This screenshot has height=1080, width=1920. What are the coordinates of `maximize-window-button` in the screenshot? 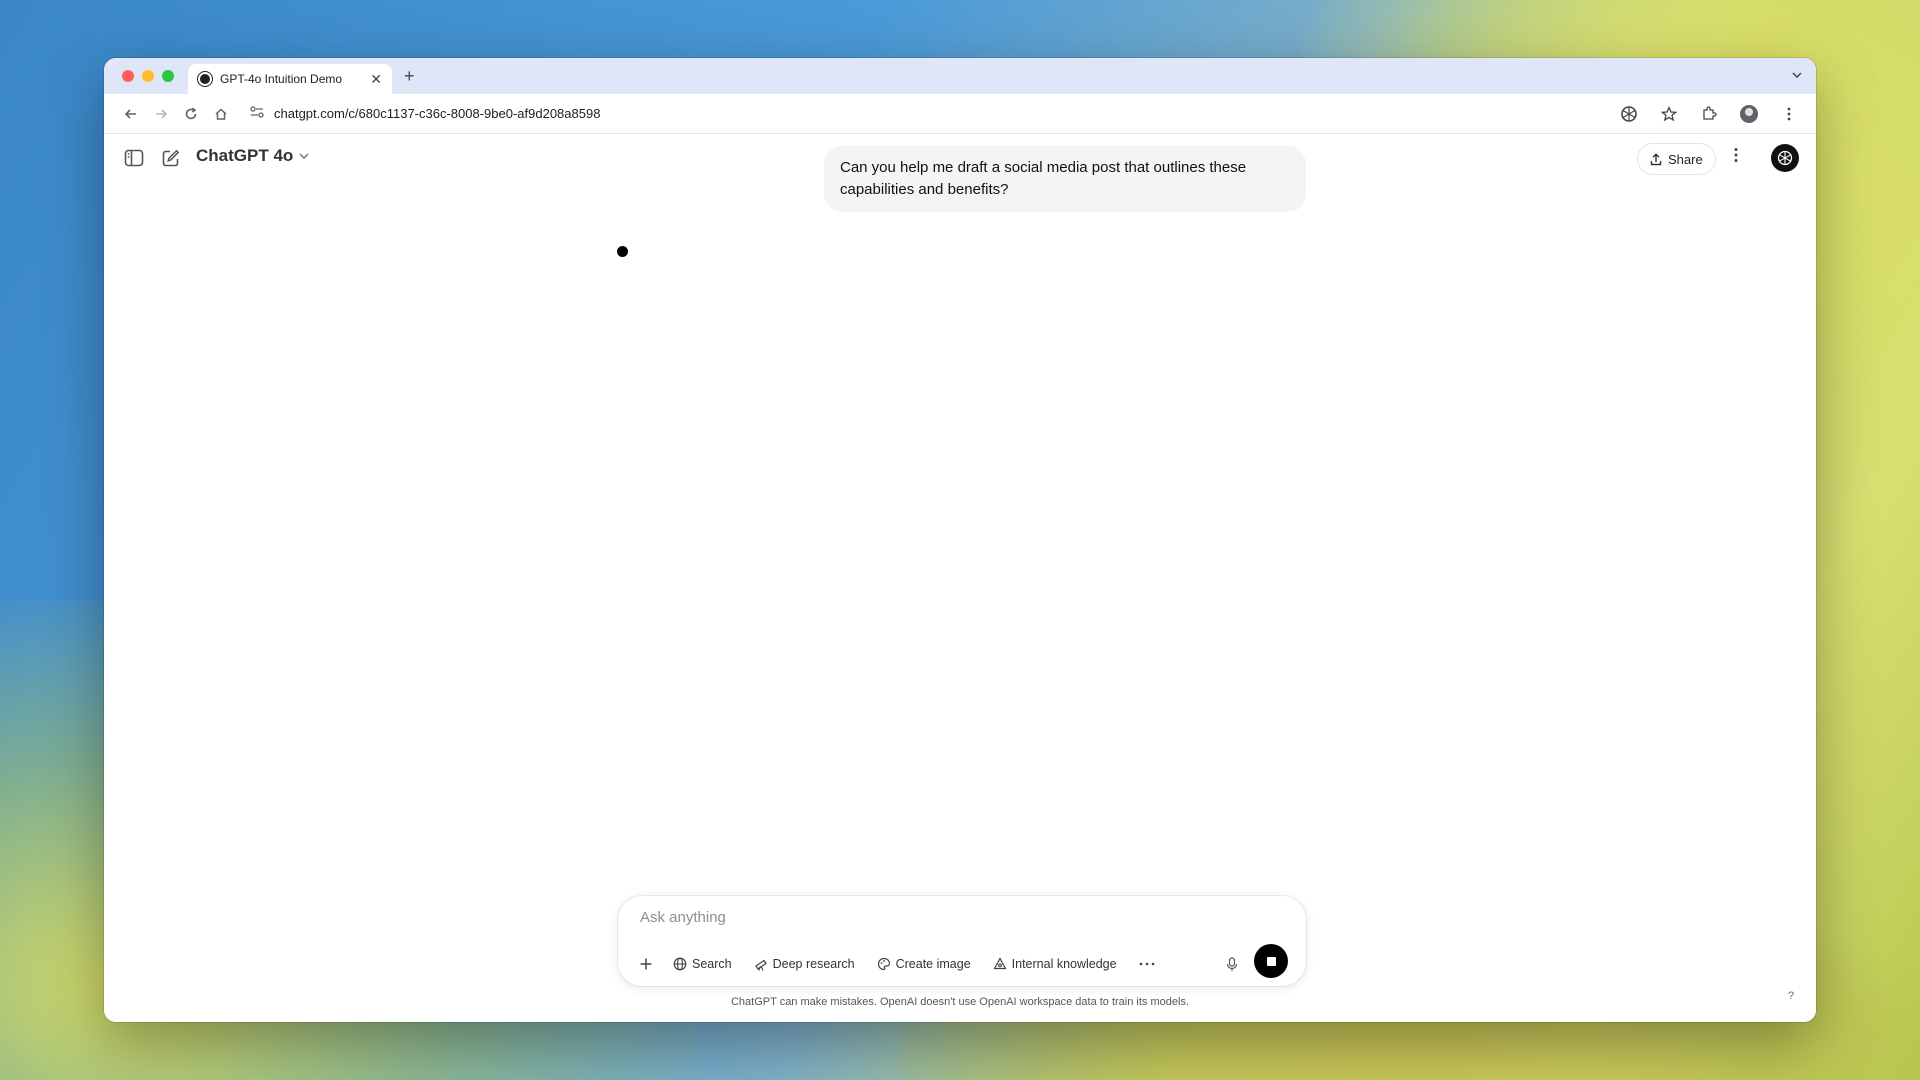 It's located at (168, 76).